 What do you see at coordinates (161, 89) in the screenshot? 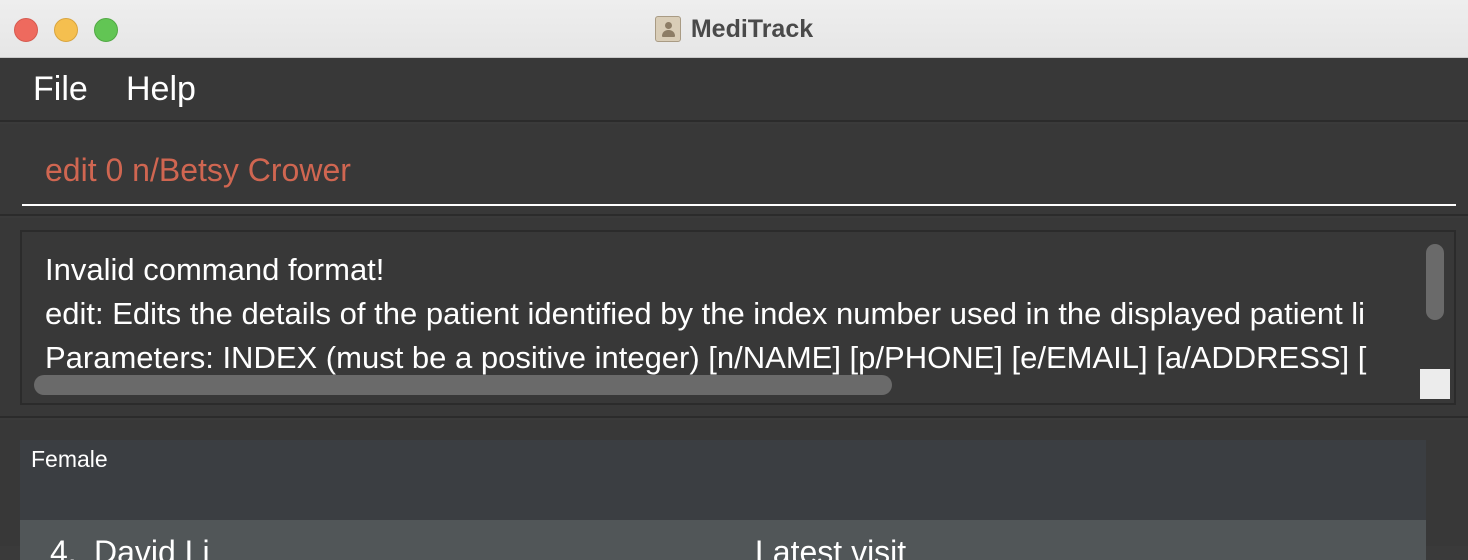
I see `menu-help: Help` at bounding box center [161, 89].